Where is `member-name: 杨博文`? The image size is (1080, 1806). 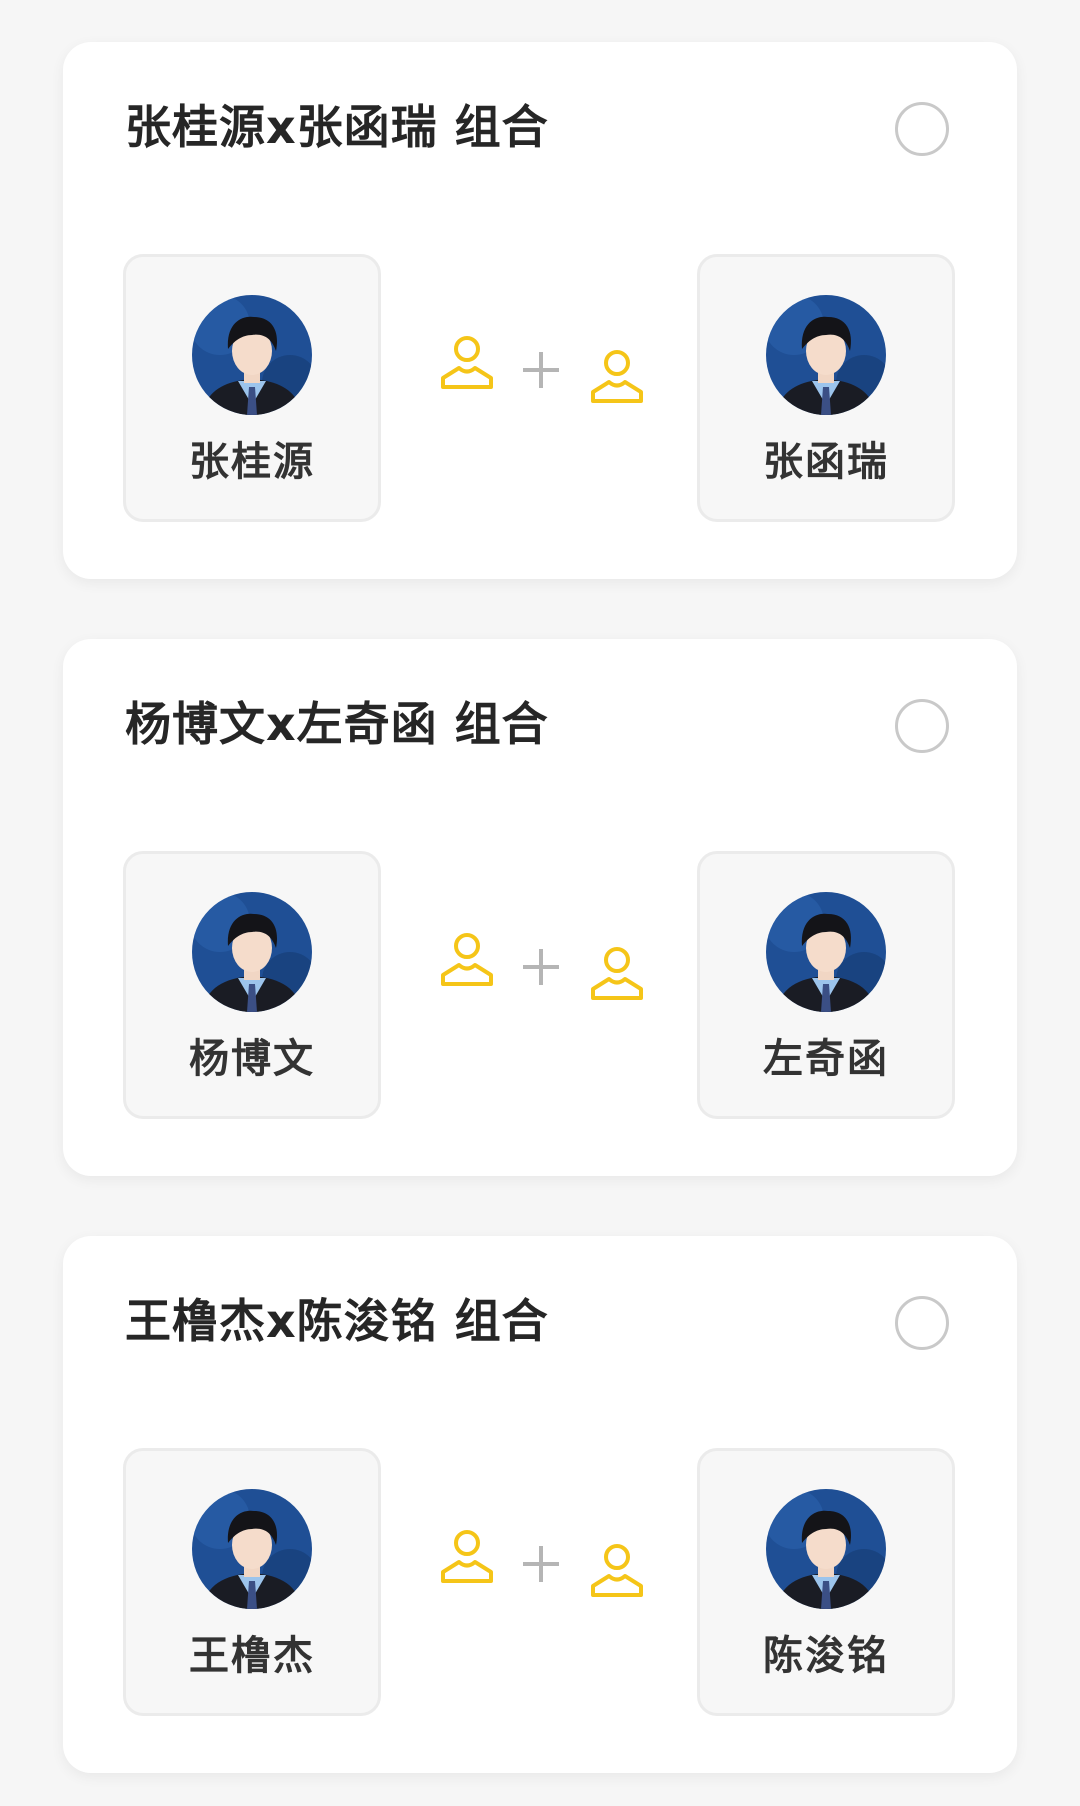
member-name: 杨博文 is located at coordinates (252, 1059).